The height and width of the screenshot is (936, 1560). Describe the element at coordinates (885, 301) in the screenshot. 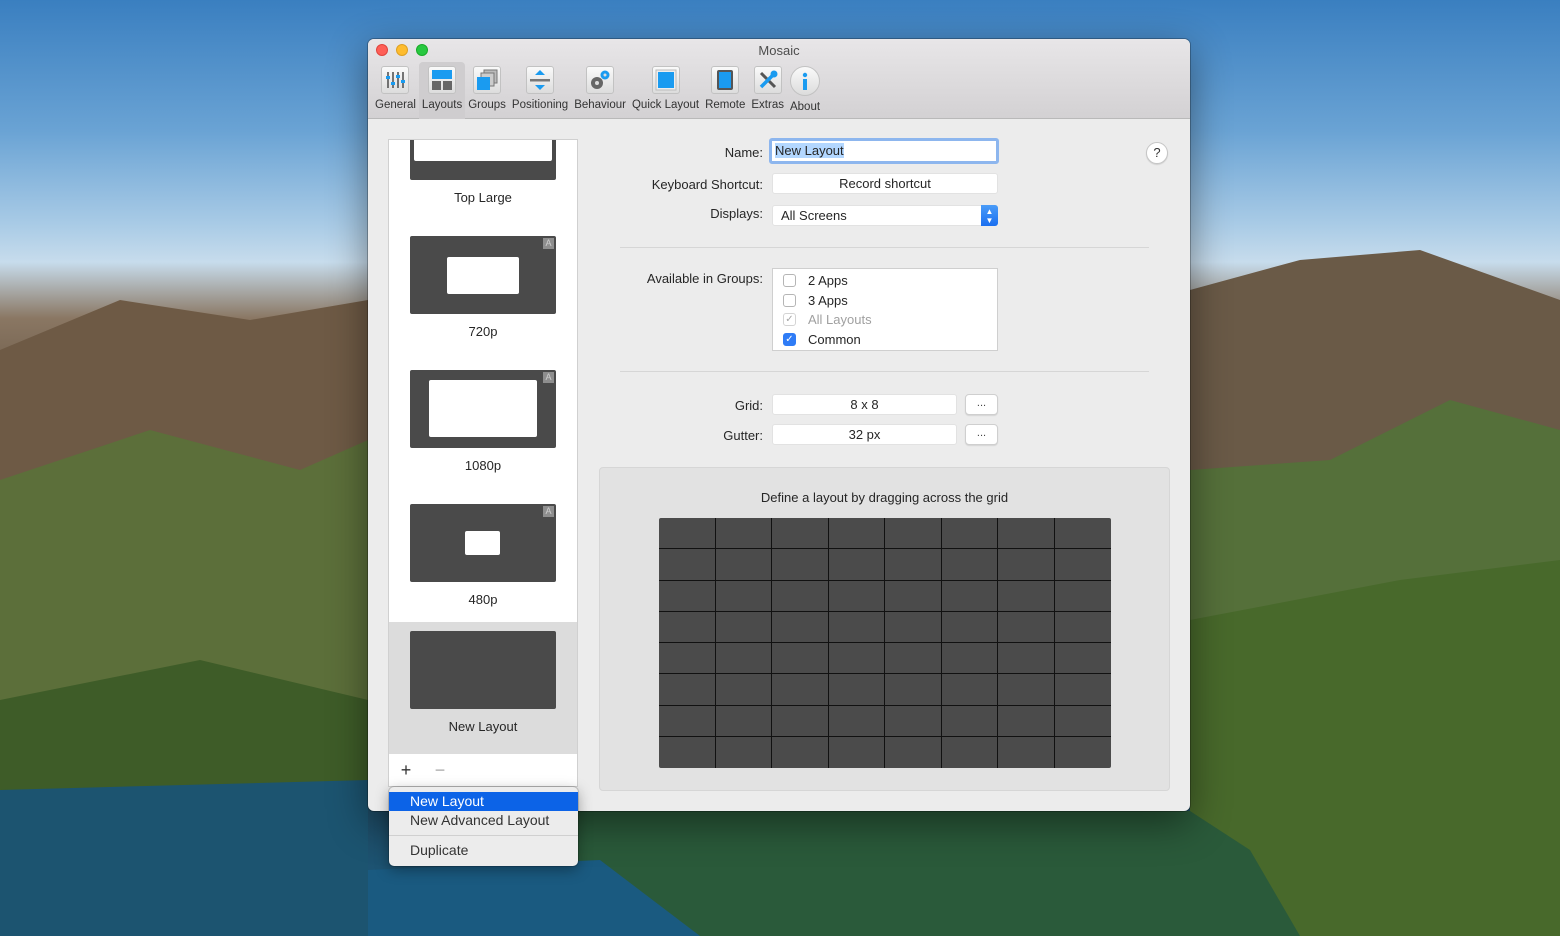

I see `group-option-3-apps: 3 Apps` at that location.